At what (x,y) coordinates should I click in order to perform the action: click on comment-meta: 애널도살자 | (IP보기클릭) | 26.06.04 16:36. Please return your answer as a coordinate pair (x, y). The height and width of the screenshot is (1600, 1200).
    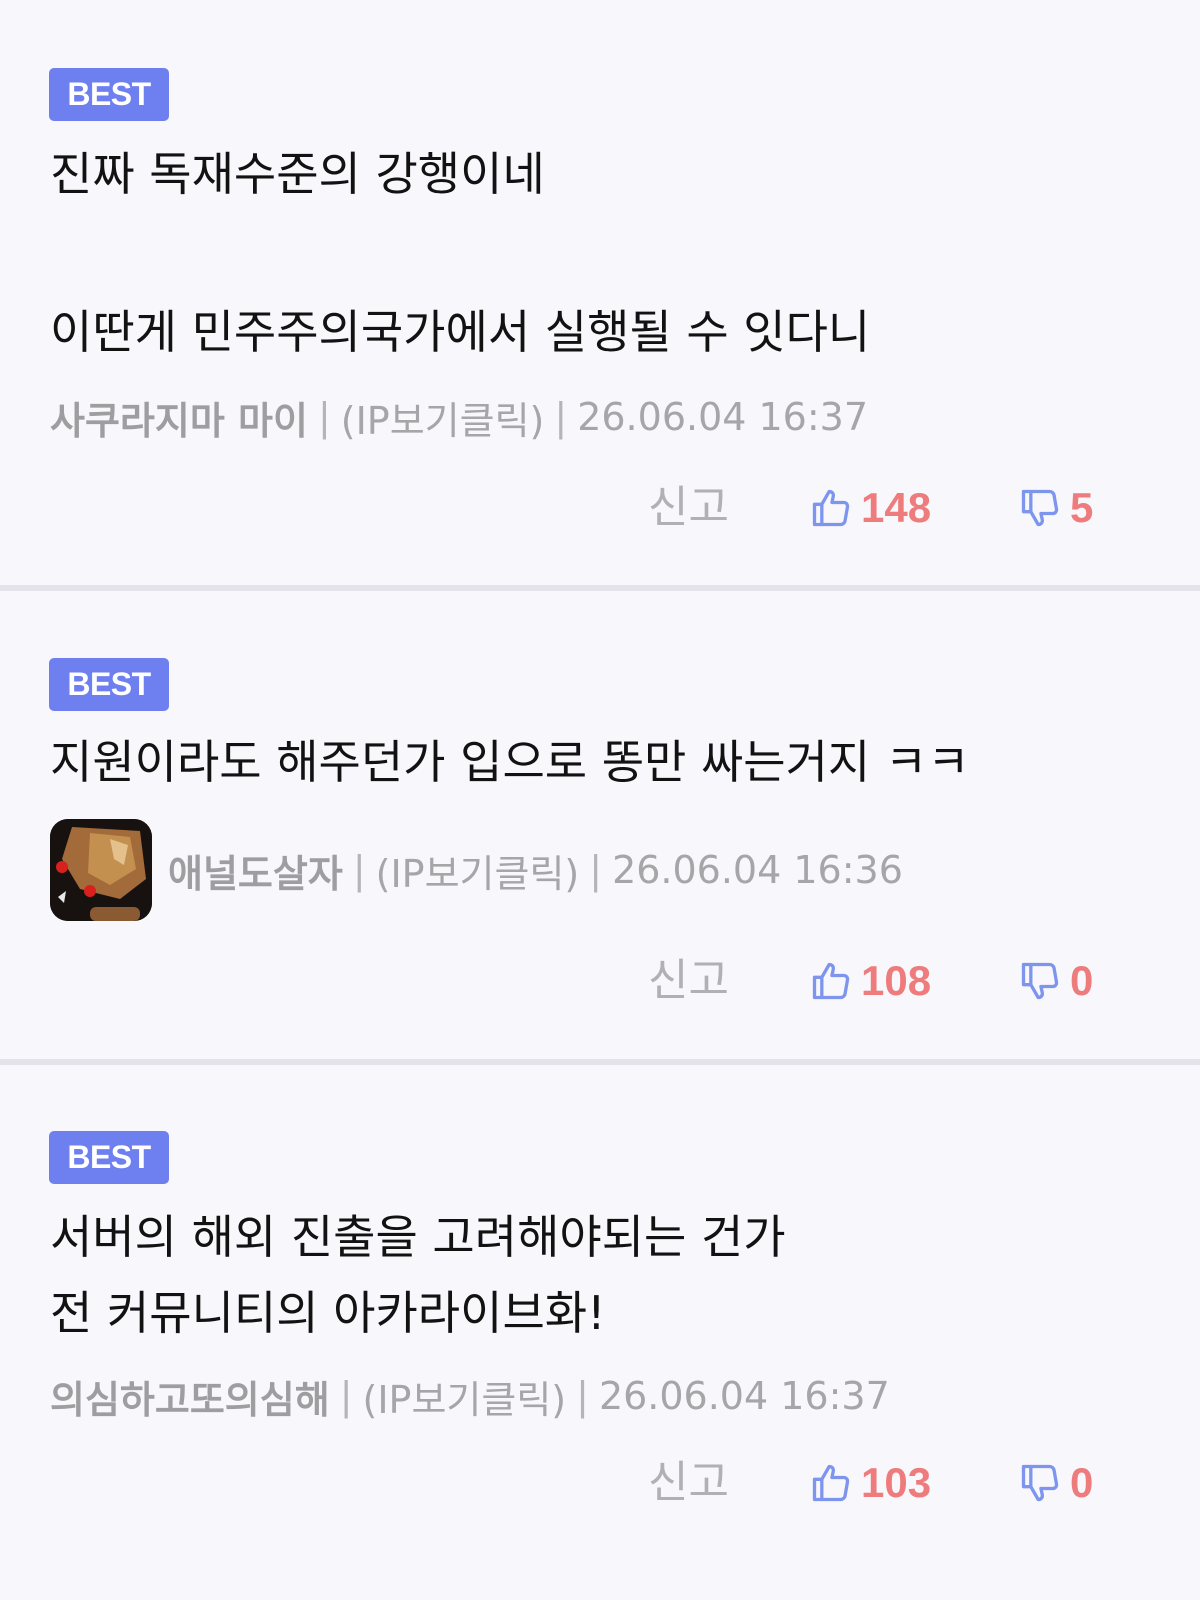
    Looking at the image, I should click on (476, 870).